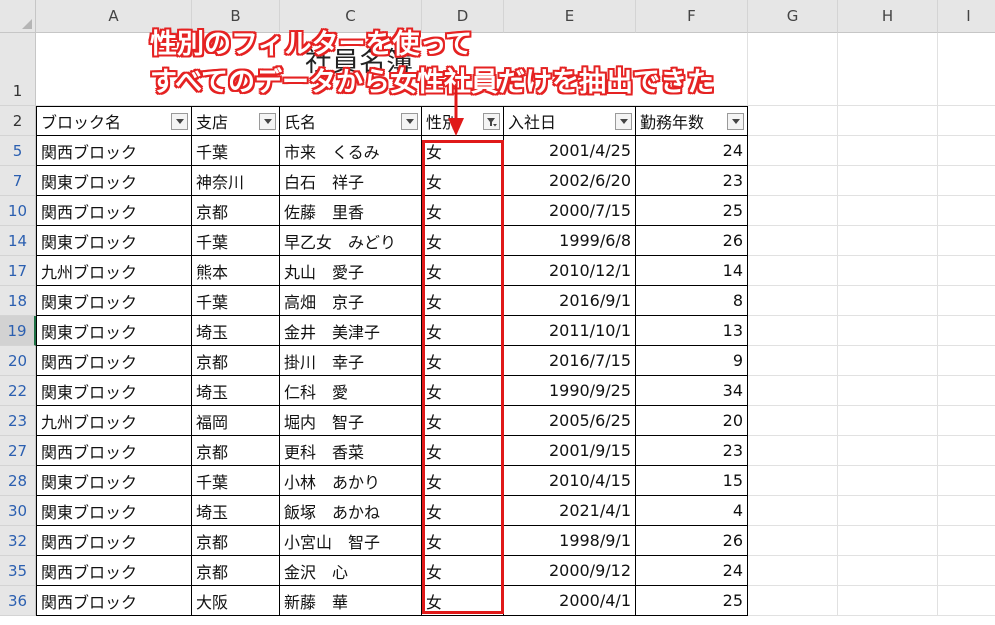  I want to click on cell-name: 堀内 智子, so click(351, 421).